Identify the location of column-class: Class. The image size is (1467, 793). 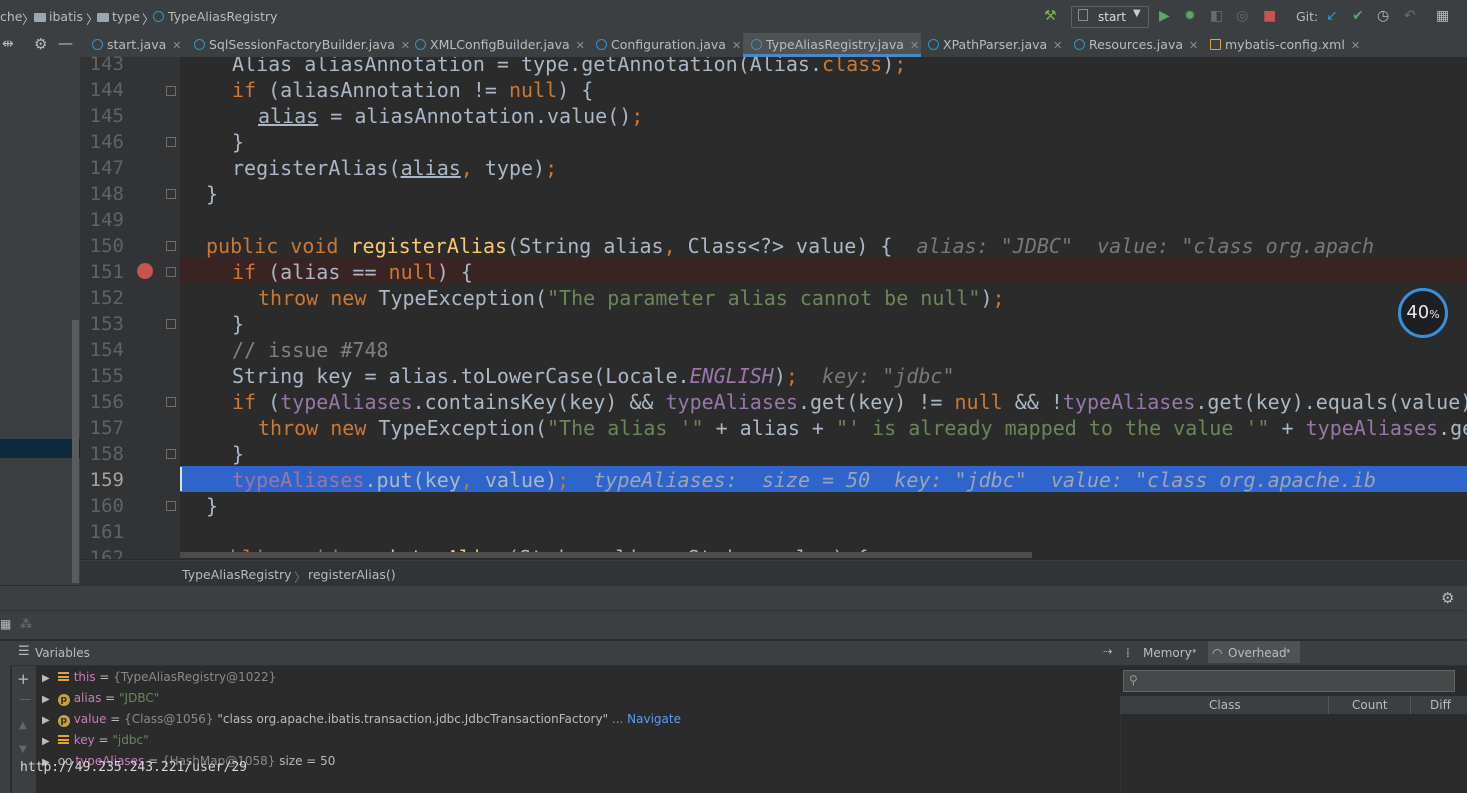
(1225, 705).